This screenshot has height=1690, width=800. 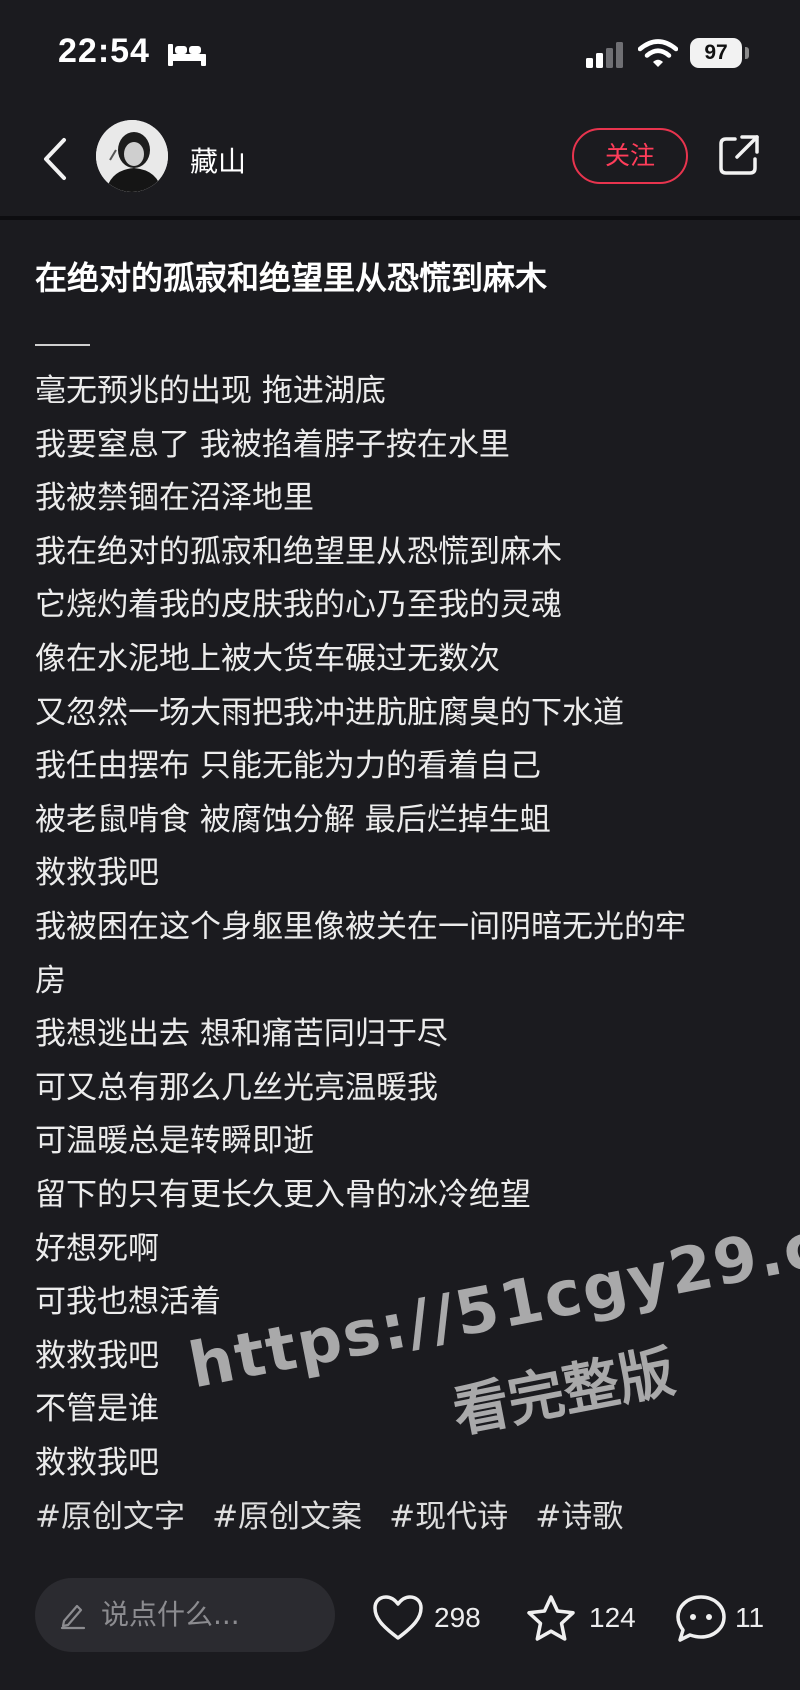 What do you see at coordinates (400, 55) in the screenshot?
I see `status-bar: 22:54 97` at bounding box center [400, 55].